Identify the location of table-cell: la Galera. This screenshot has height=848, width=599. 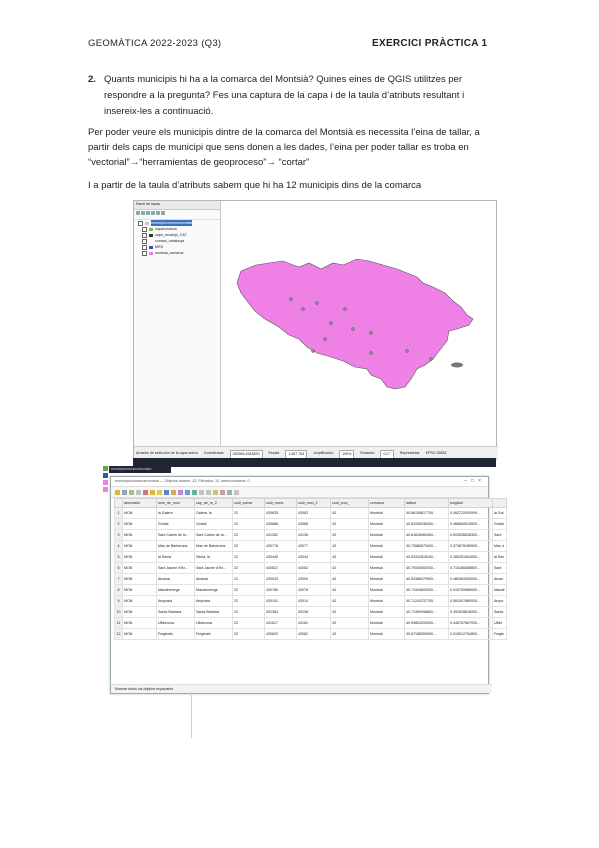
(175, 513).